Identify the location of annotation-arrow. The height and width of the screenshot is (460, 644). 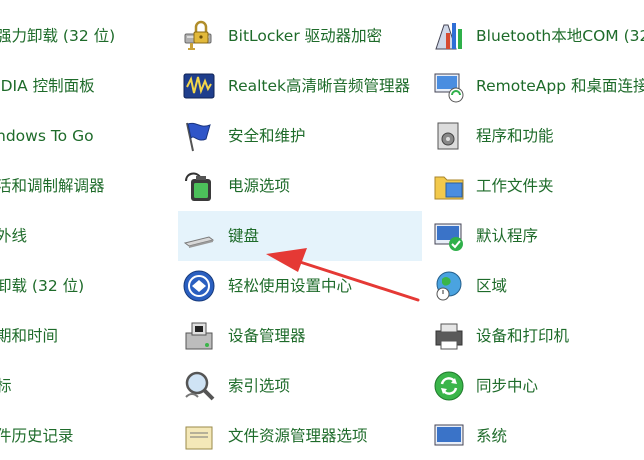
(343, 275).